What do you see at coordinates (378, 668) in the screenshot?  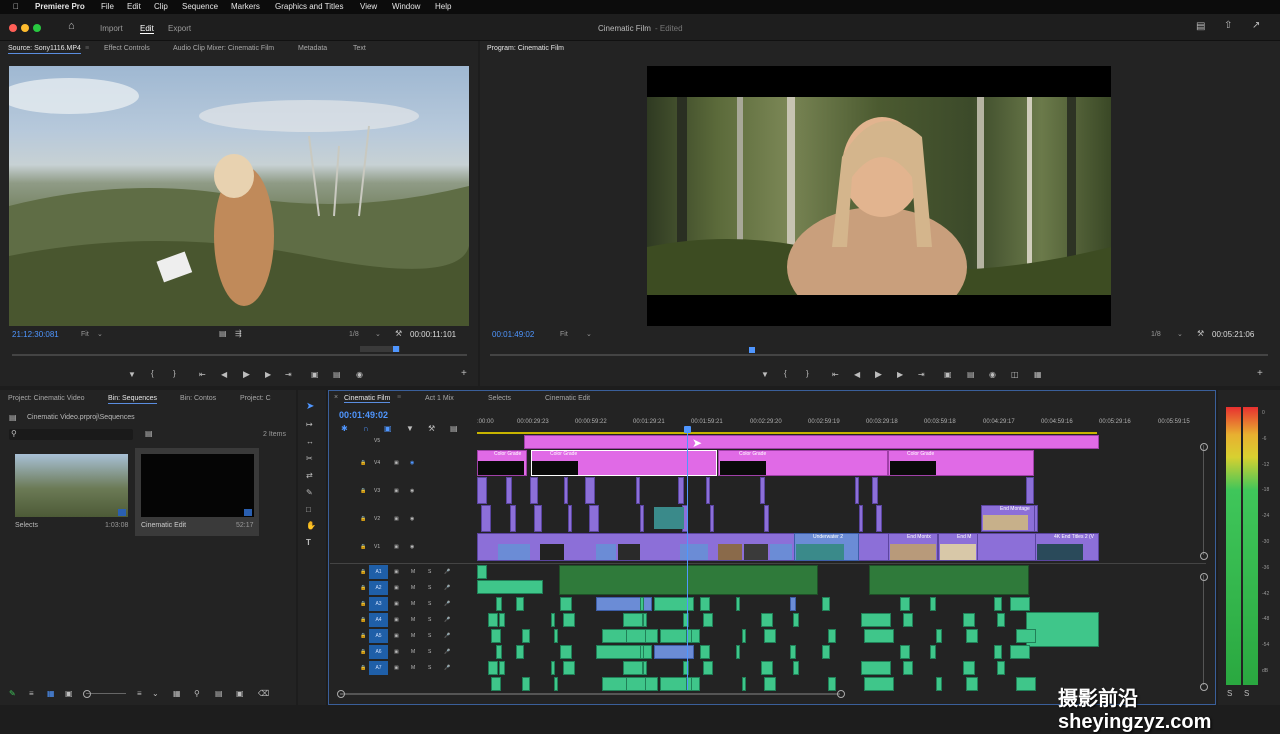 I see `track-target-a7: A7` at bounding box center [378, 668].